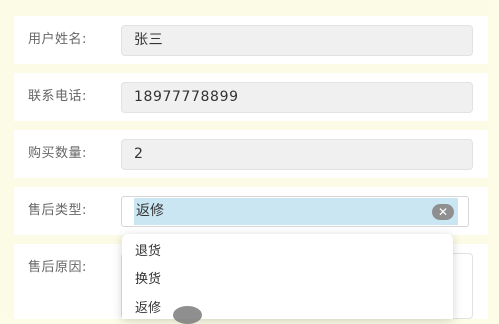  I want to click on name-row: 用户姓名: 张三, so click(251, 40).